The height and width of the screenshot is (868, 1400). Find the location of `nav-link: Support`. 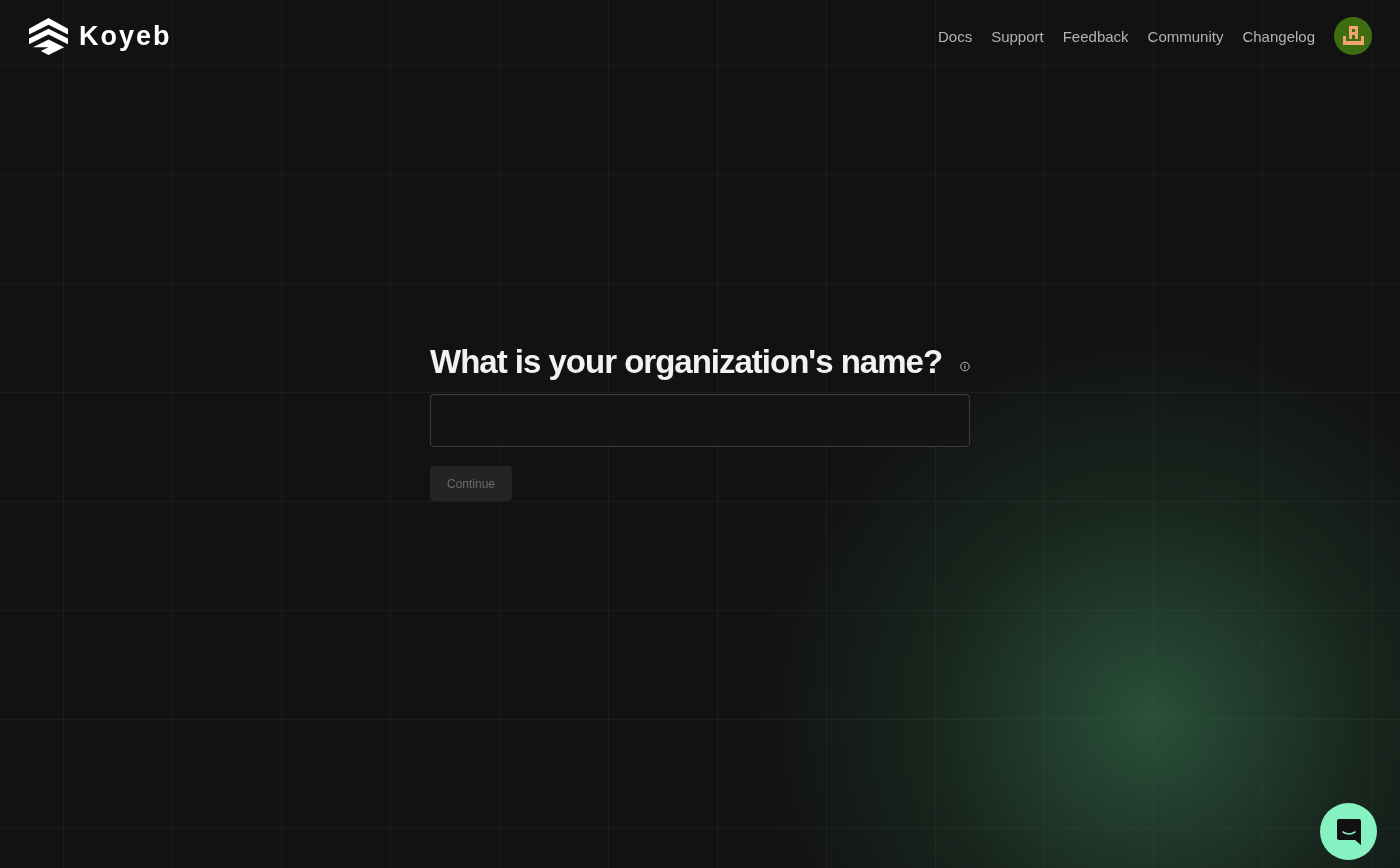

nav-link: Support is located at coordinates (1017, 36).